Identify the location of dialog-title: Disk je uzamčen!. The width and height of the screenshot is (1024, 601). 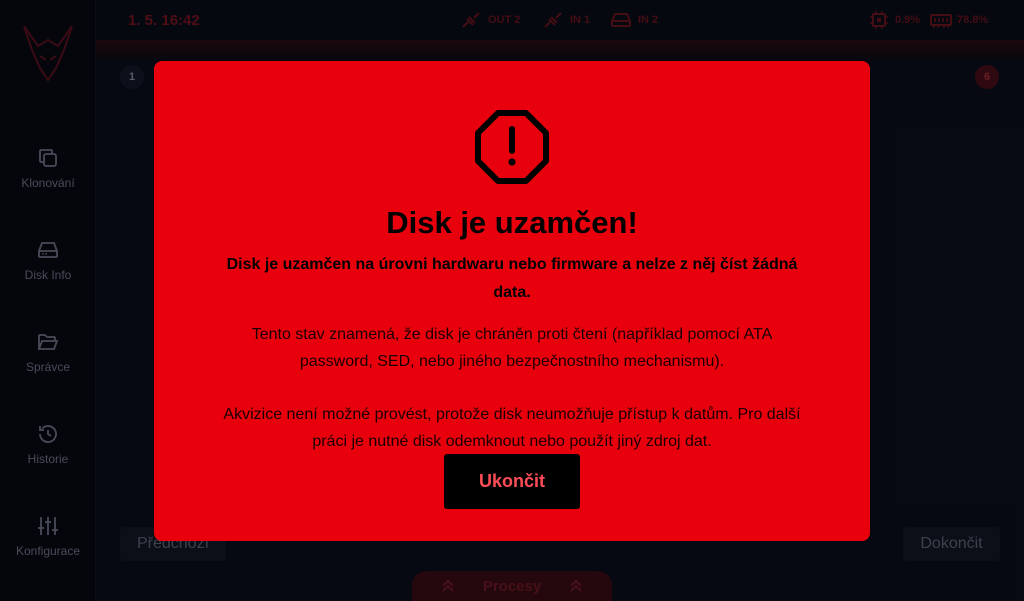
(512, 222).